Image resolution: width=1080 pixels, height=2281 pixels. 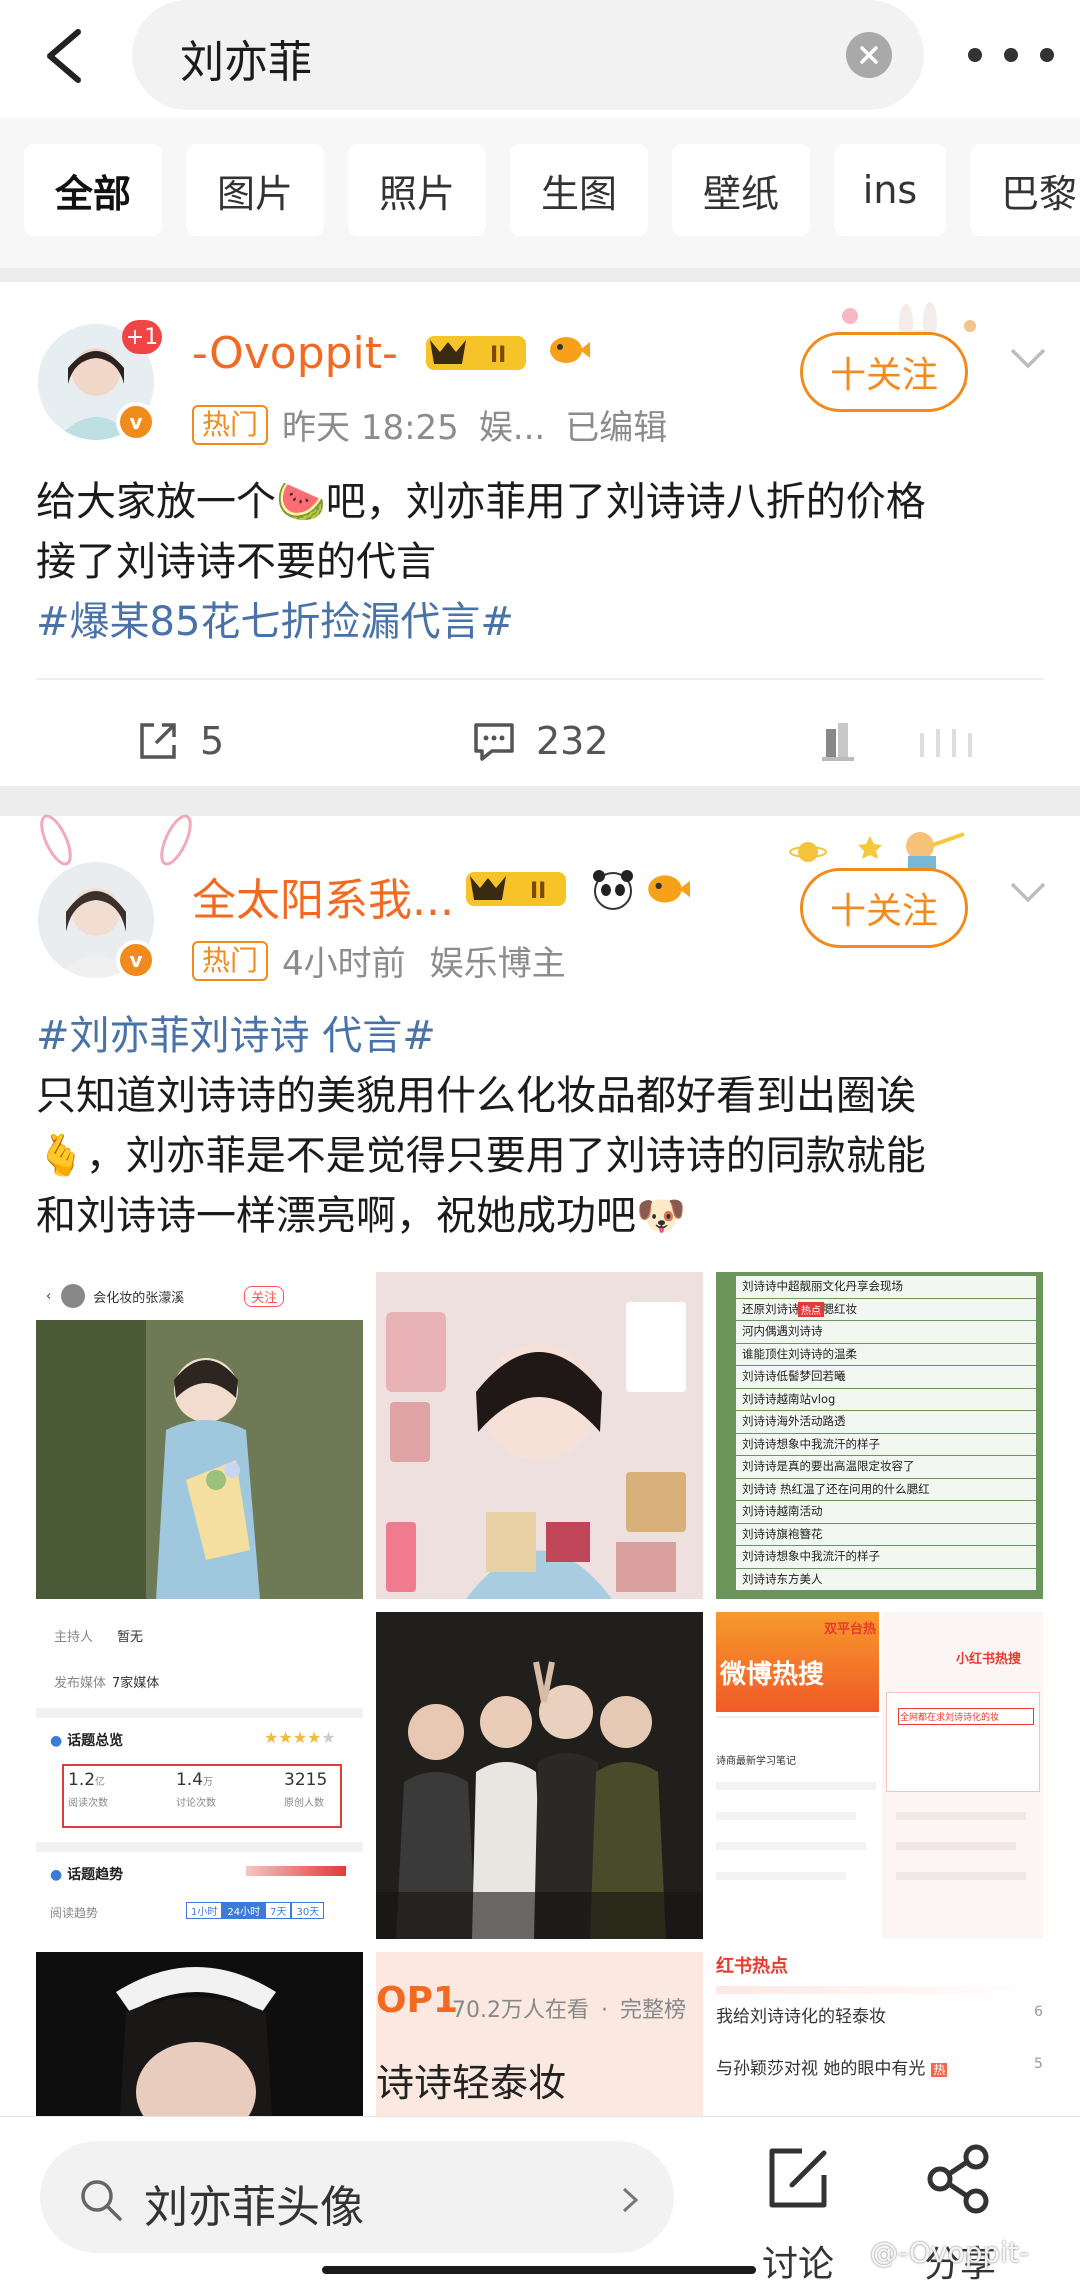 What do you see at coordinates (890, 190) in the screenshot?
I see `tab-ins: ins` at bounding box center [890, 190].